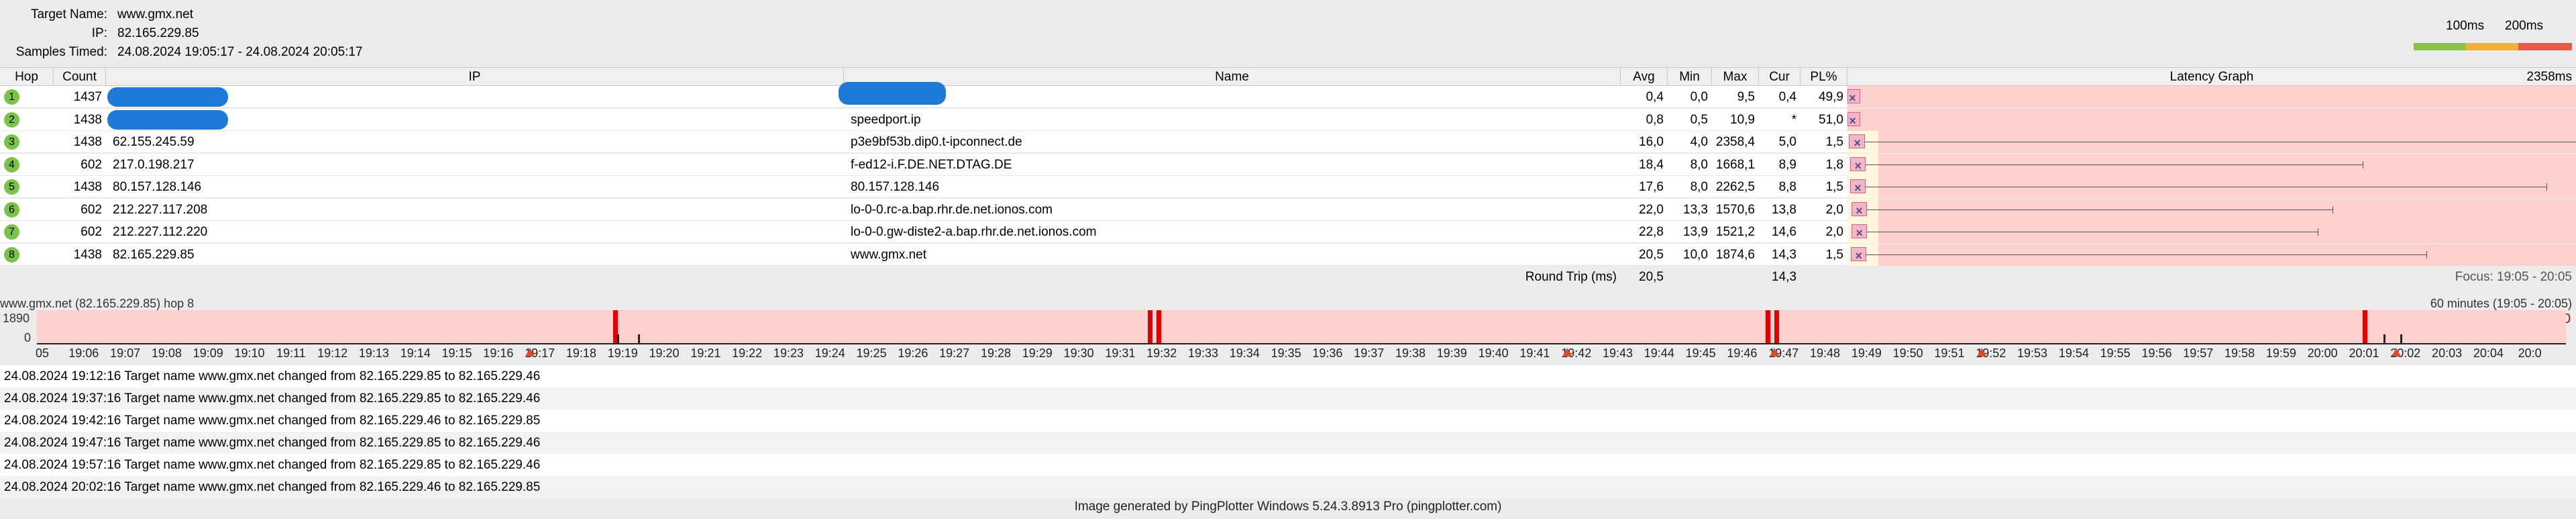 The image size is (2576, 519). I want to click on time-tick-label: 19:49, so click(1866, 353).